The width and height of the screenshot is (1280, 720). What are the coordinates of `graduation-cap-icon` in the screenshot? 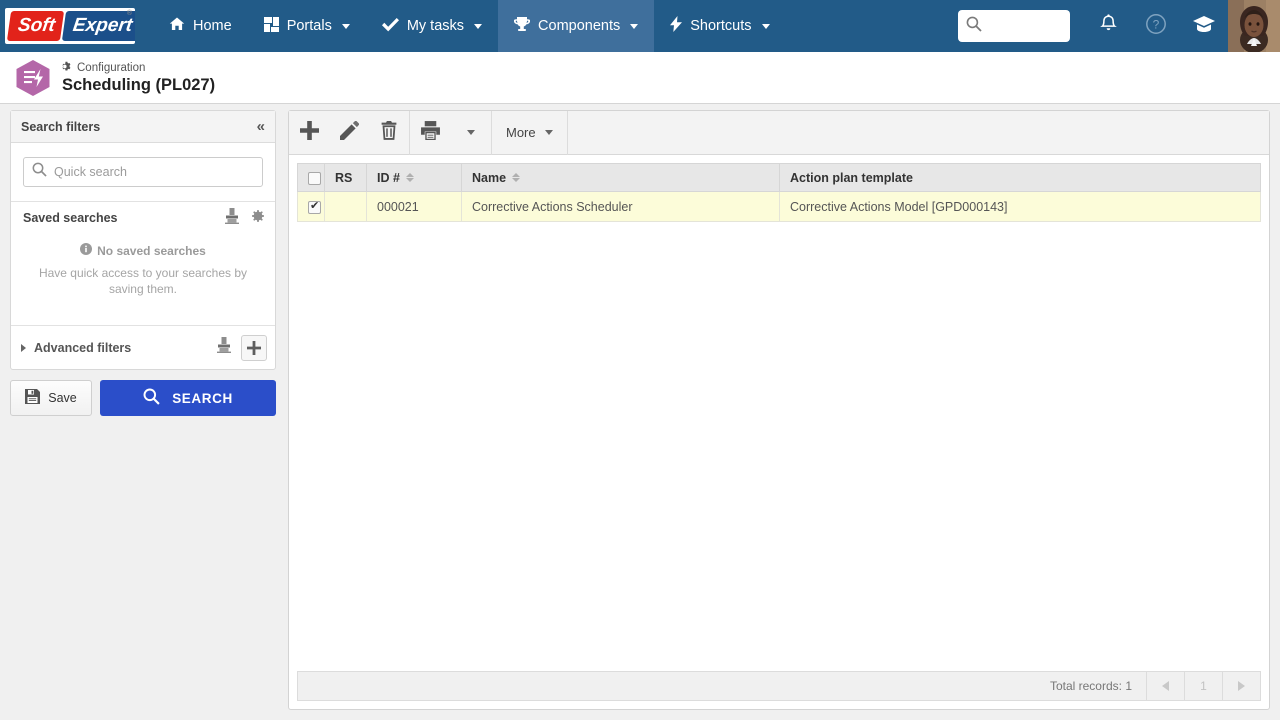 It's located at (1204, 26).